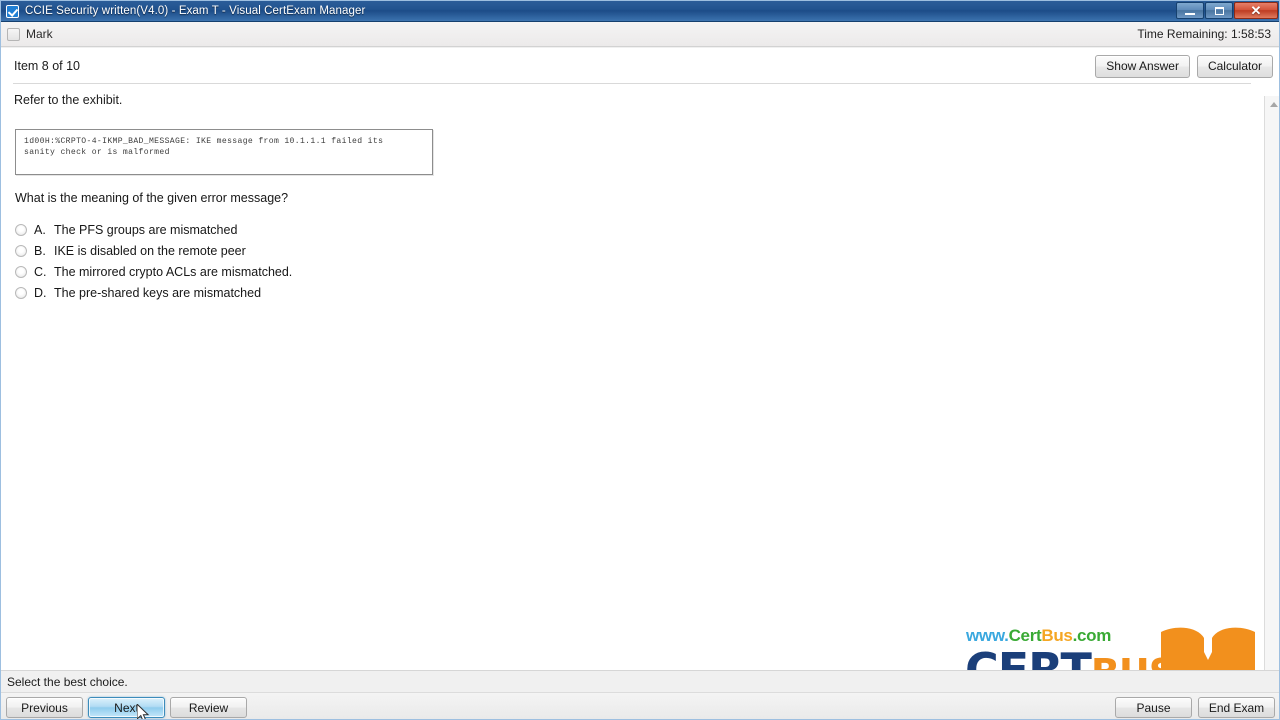 This screenshot has width=1280, height=720. I want to click on header-divider, so click(632, 83).